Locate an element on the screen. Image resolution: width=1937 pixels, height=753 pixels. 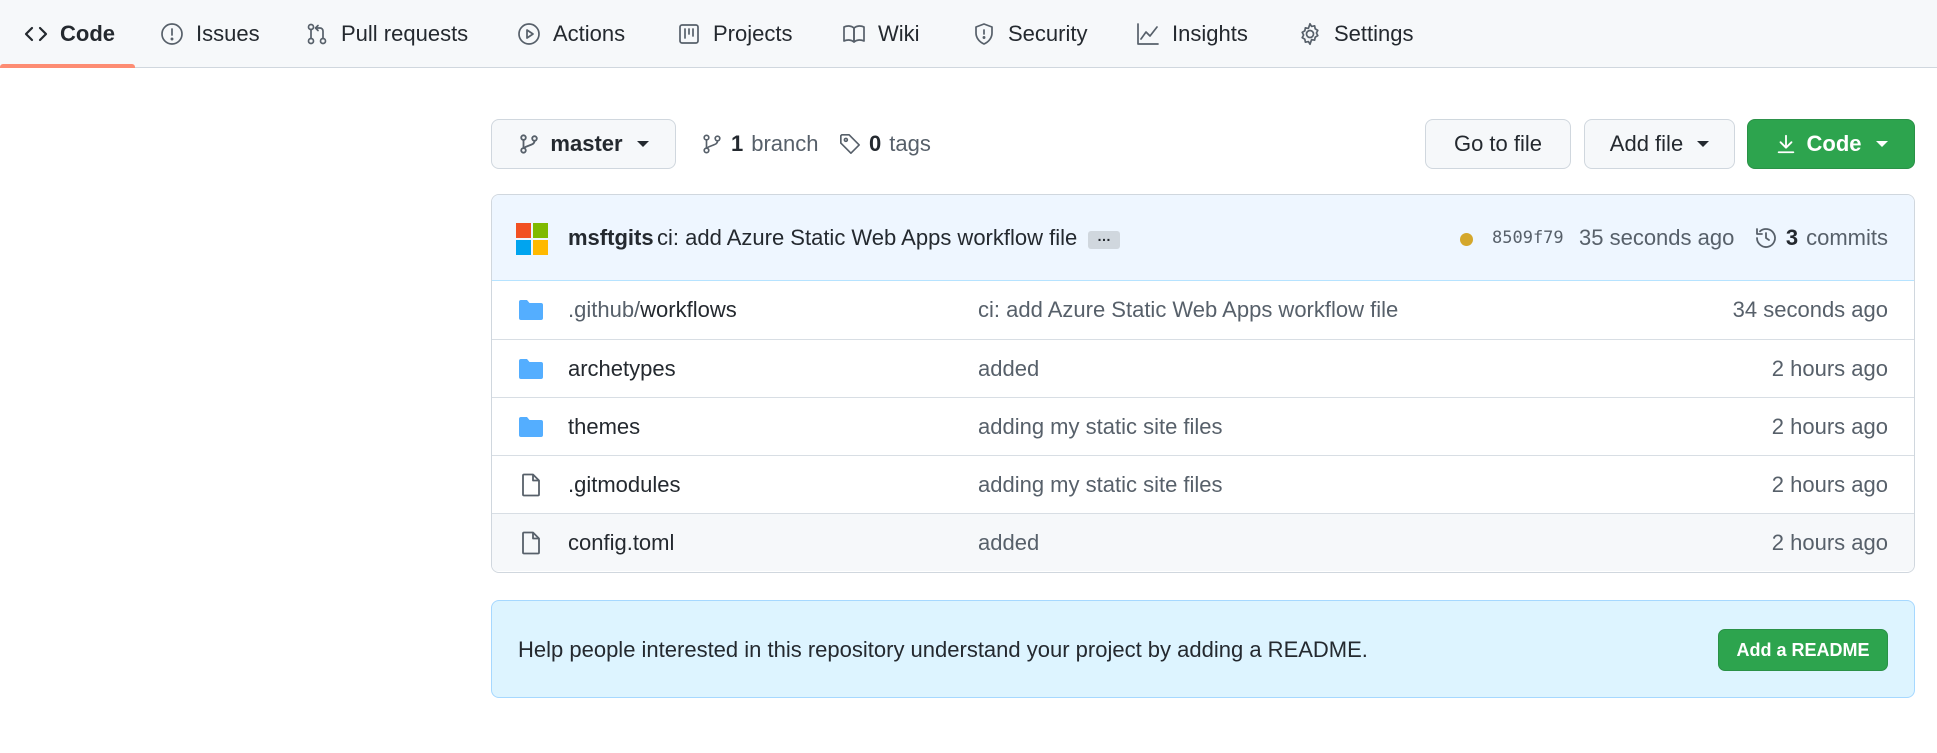
commit-sha: 8509f79 is located at coordinates (1528, 238).